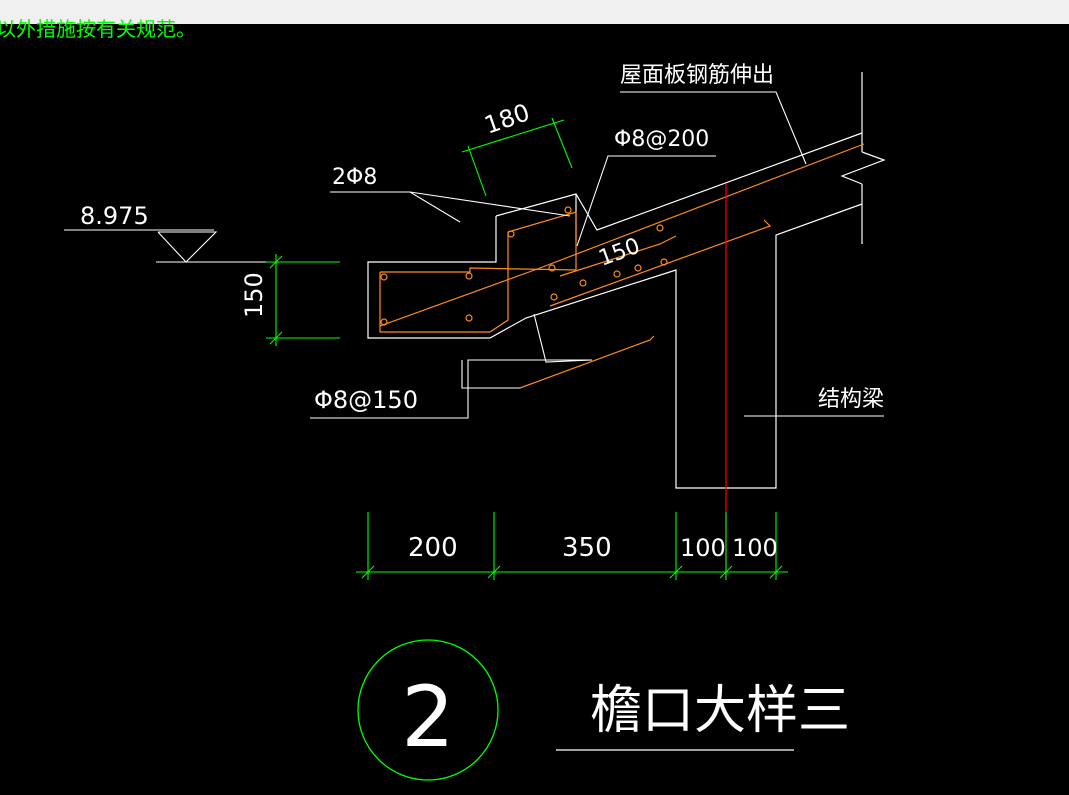 This screenshot has width=1069, height=795. I want to click on label-stirrup-upper: Φ8@200, so click(661, 139).